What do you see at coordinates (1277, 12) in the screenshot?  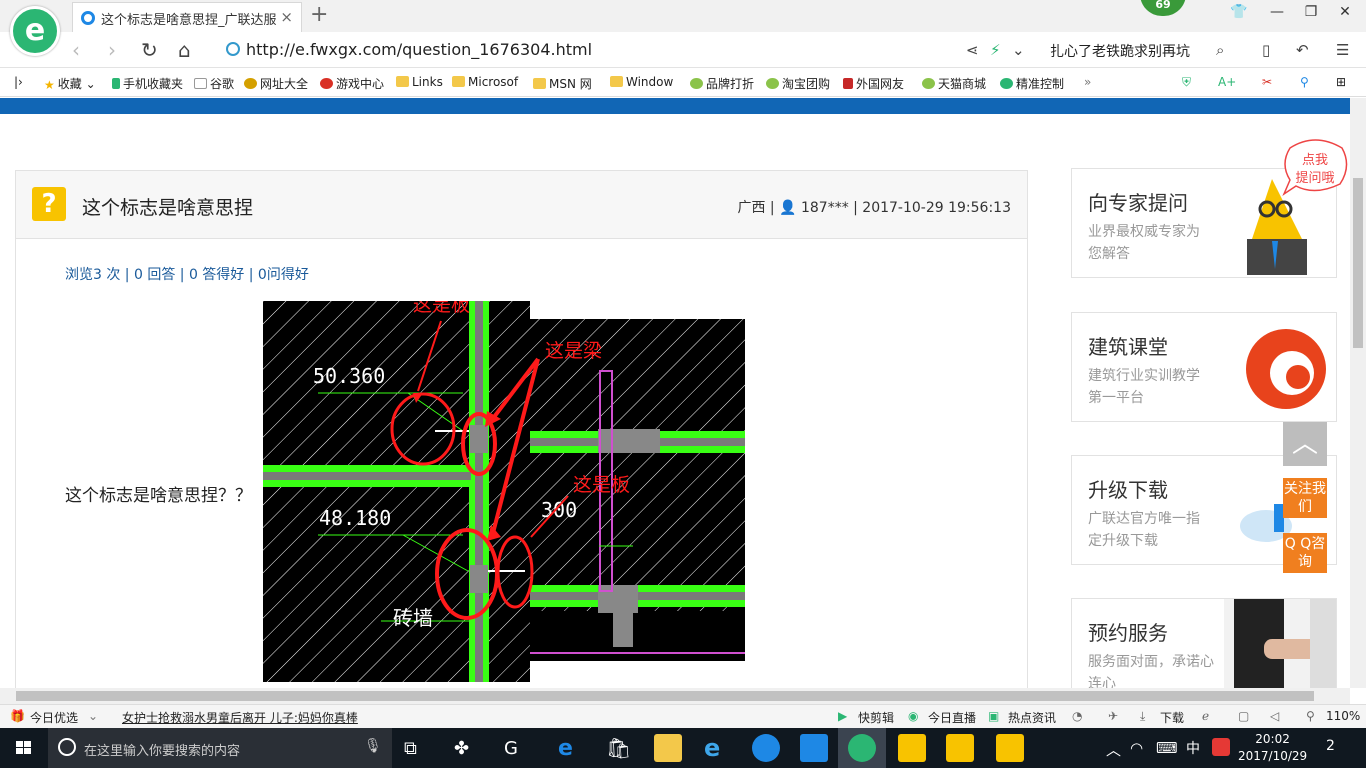 I see `minimize-button: —` at bounding box center [1277, 12].